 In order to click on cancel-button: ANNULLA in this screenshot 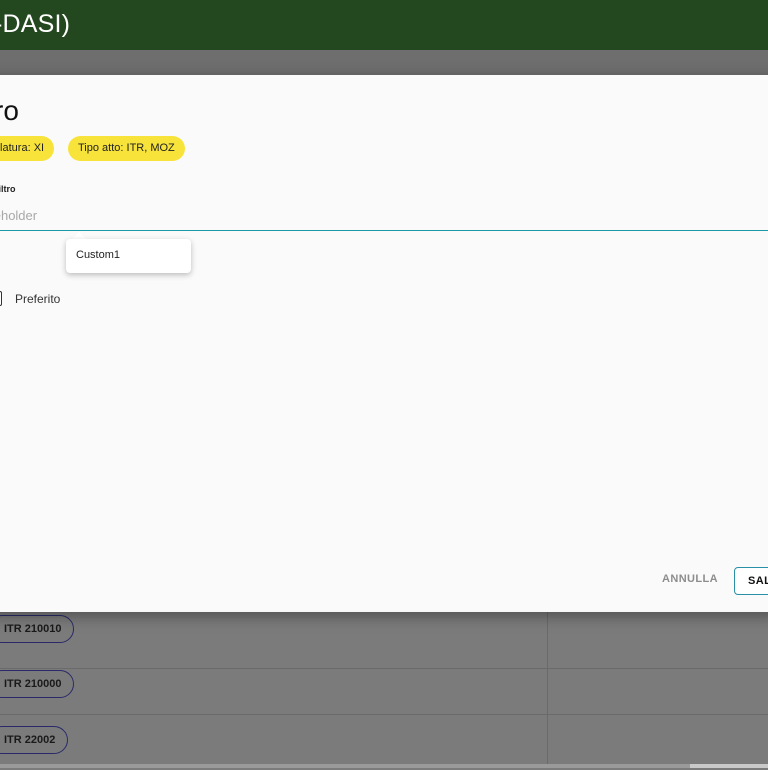, I will do `click(690, 579)`.